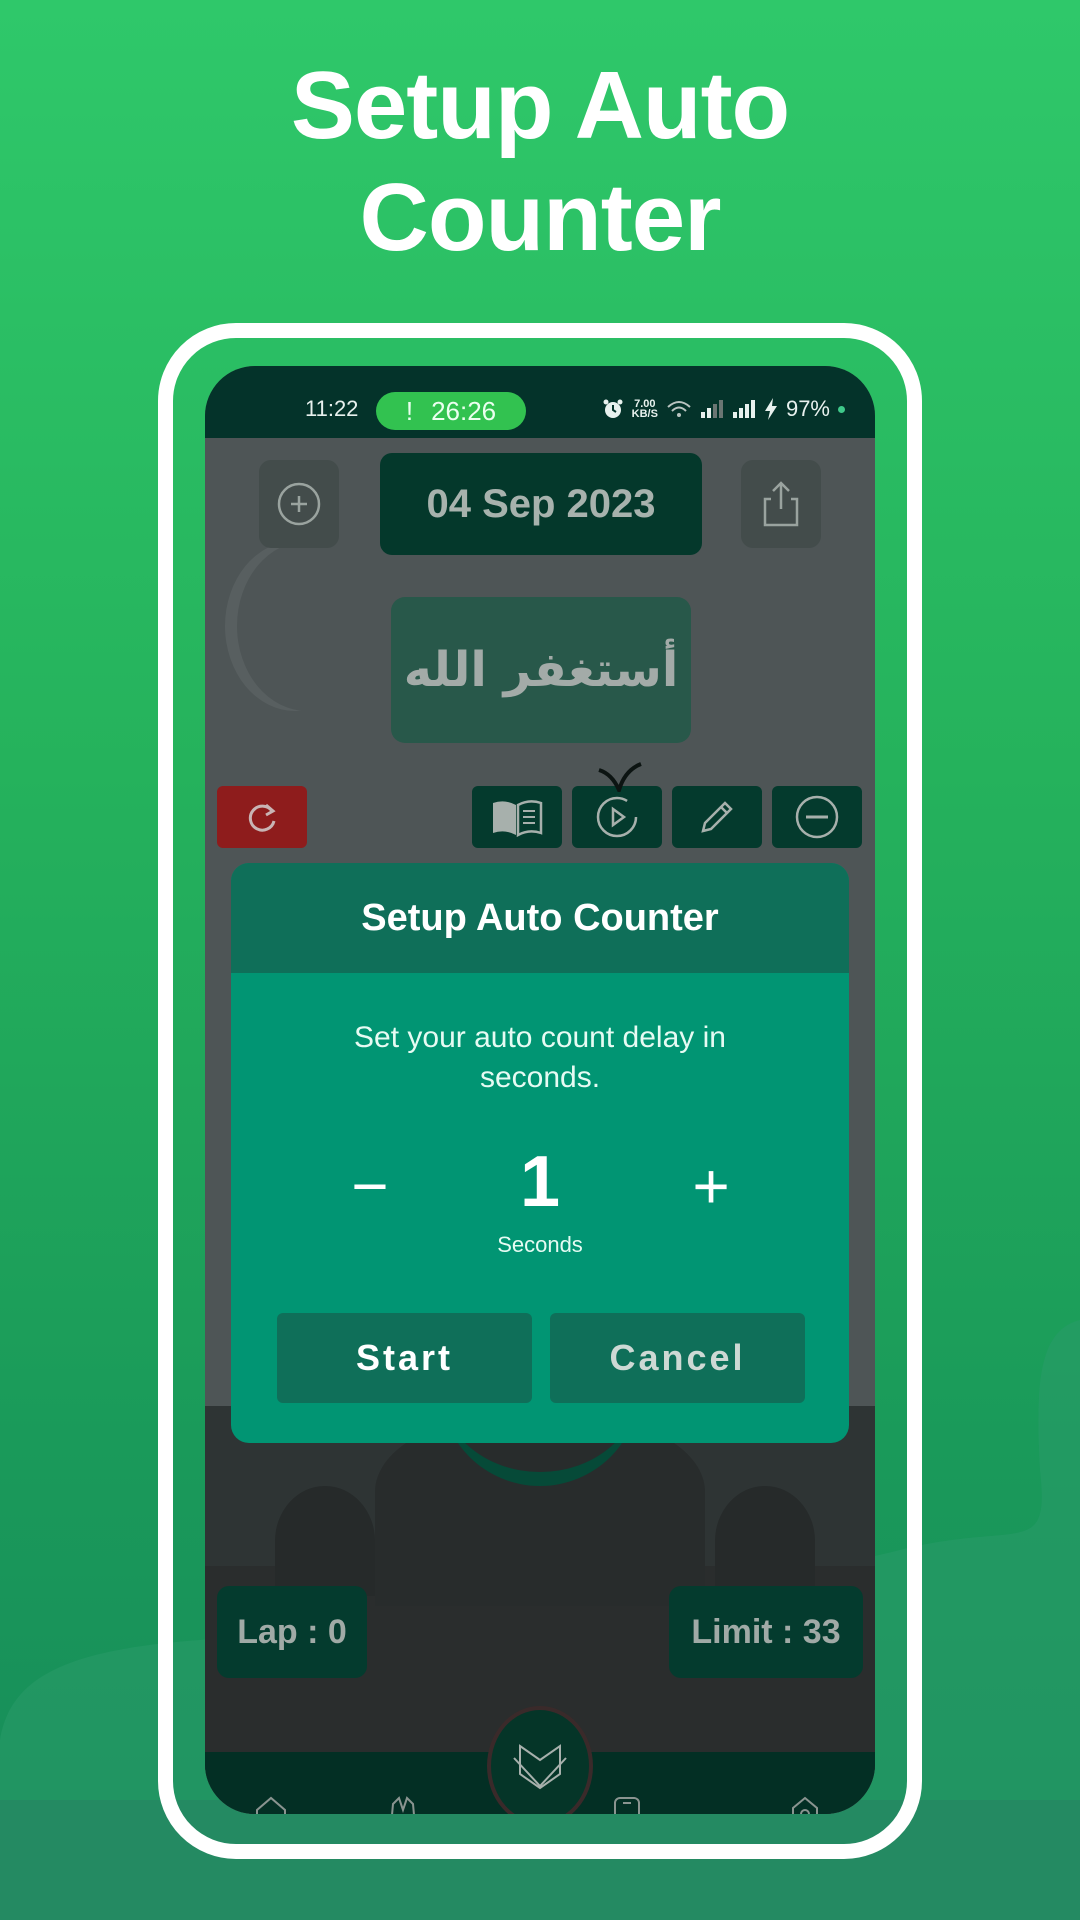  What do you see at coordinates (540, 402) in the screenshot?
I see `status-bar: 11:22 ! 26:26 7.00 KB/S 97%` at bounding box center [540, 402].